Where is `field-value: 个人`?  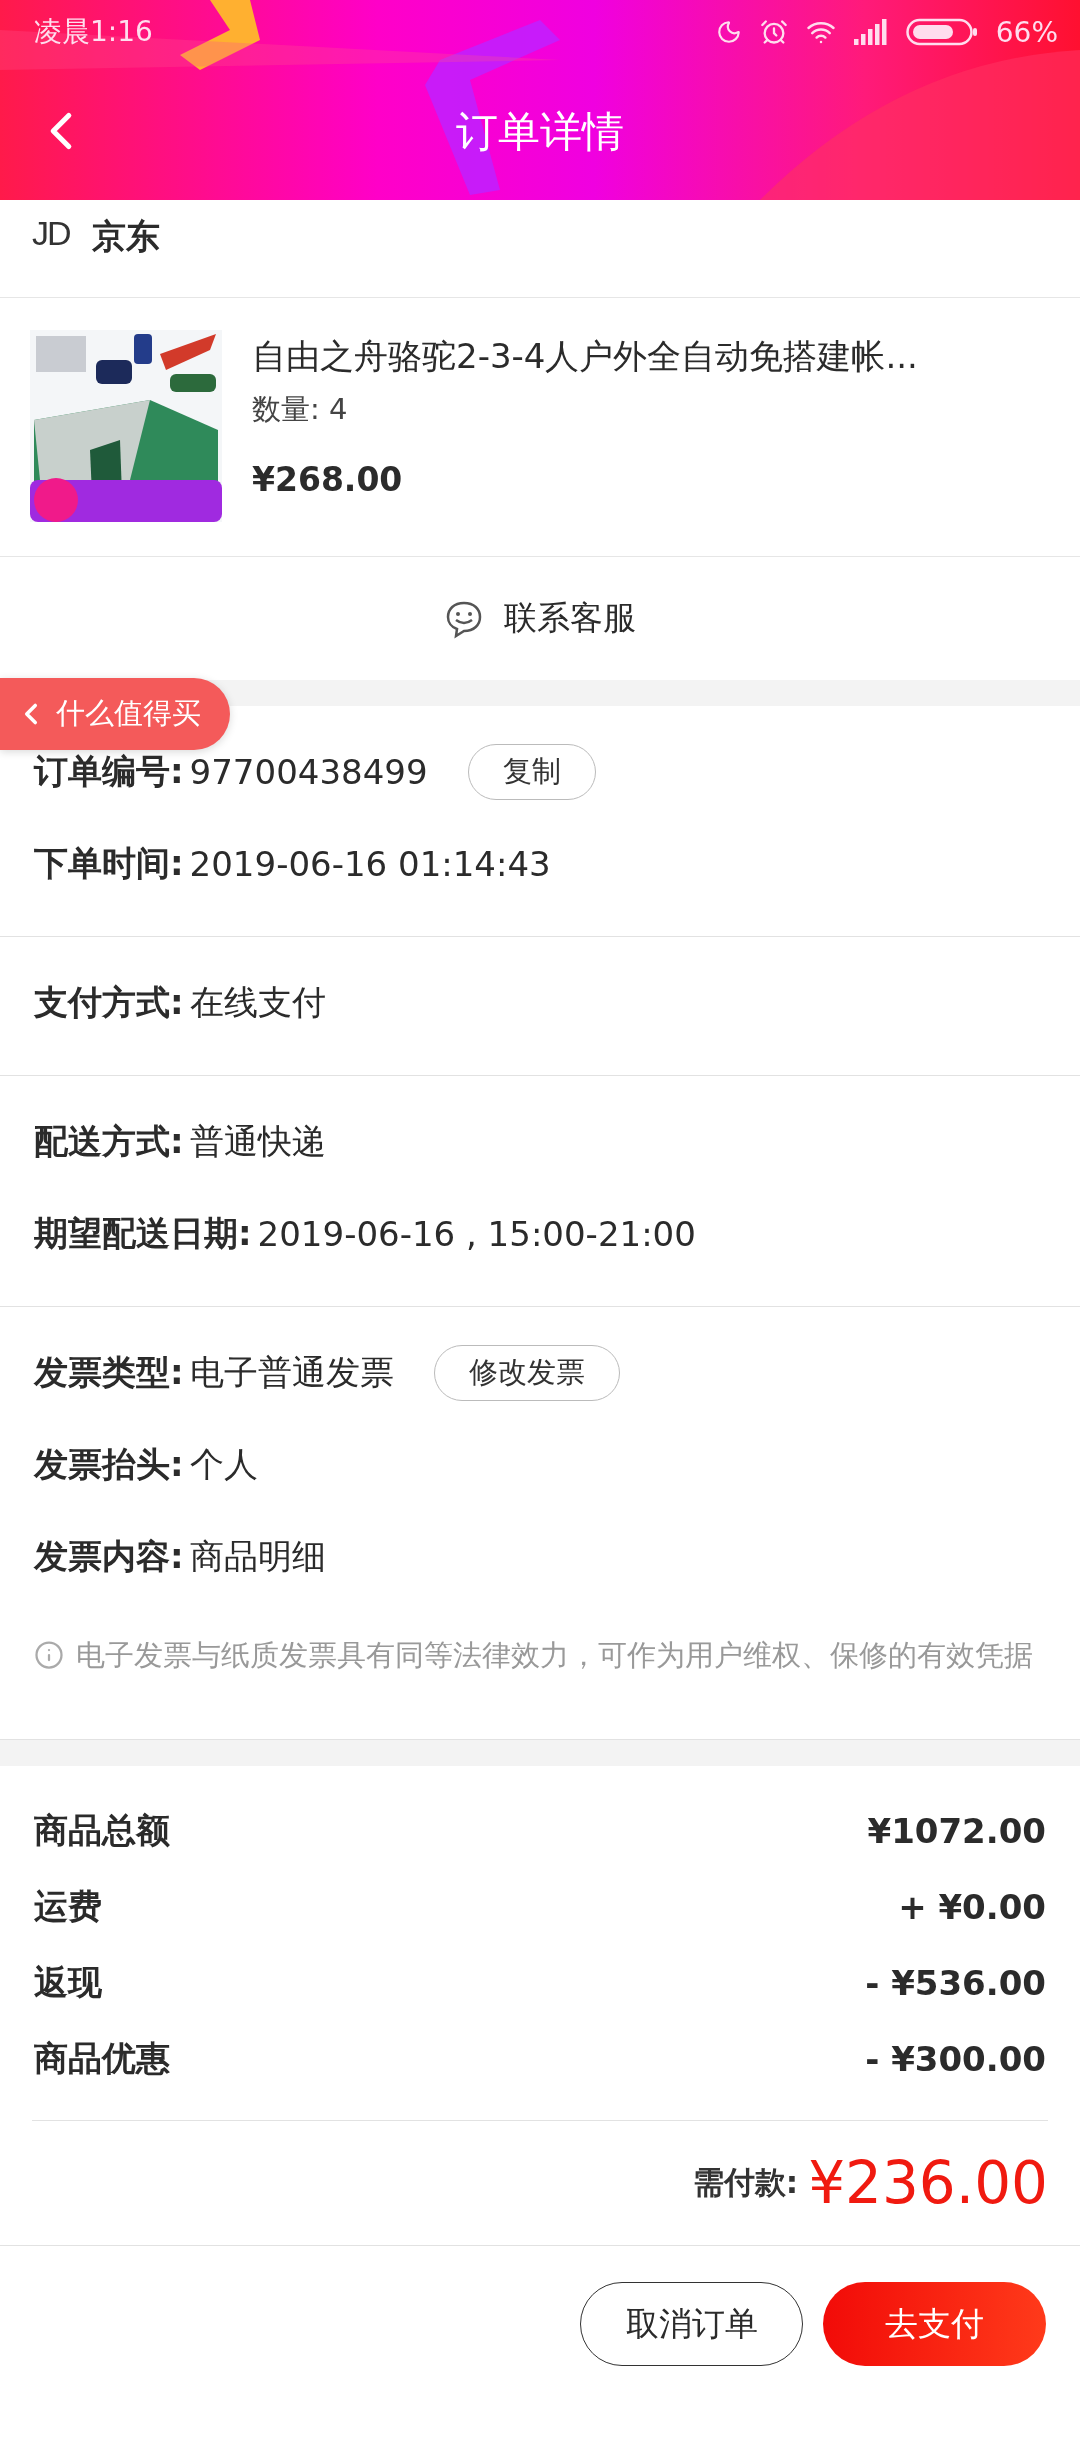 field-value: 个人 is located at coordinates (223, 1464).